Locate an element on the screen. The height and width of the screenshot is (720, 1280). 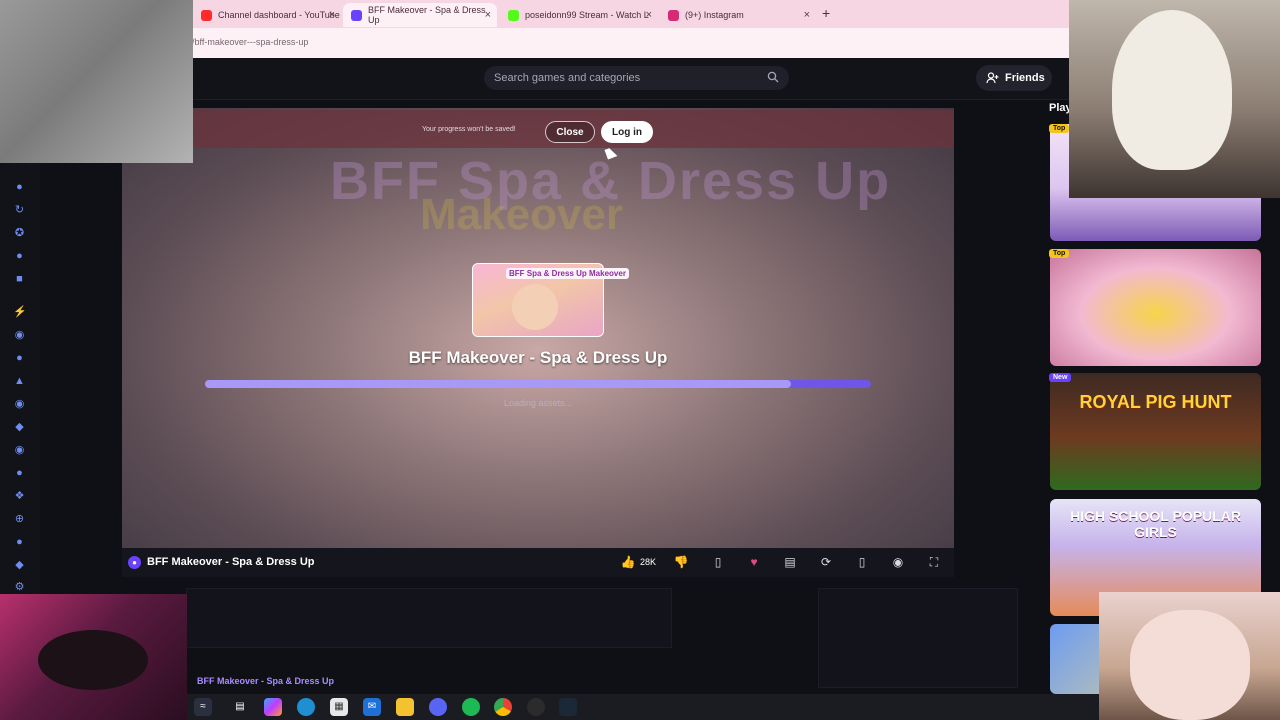
basketball-icon: ● is located at coordinates (19, 358).